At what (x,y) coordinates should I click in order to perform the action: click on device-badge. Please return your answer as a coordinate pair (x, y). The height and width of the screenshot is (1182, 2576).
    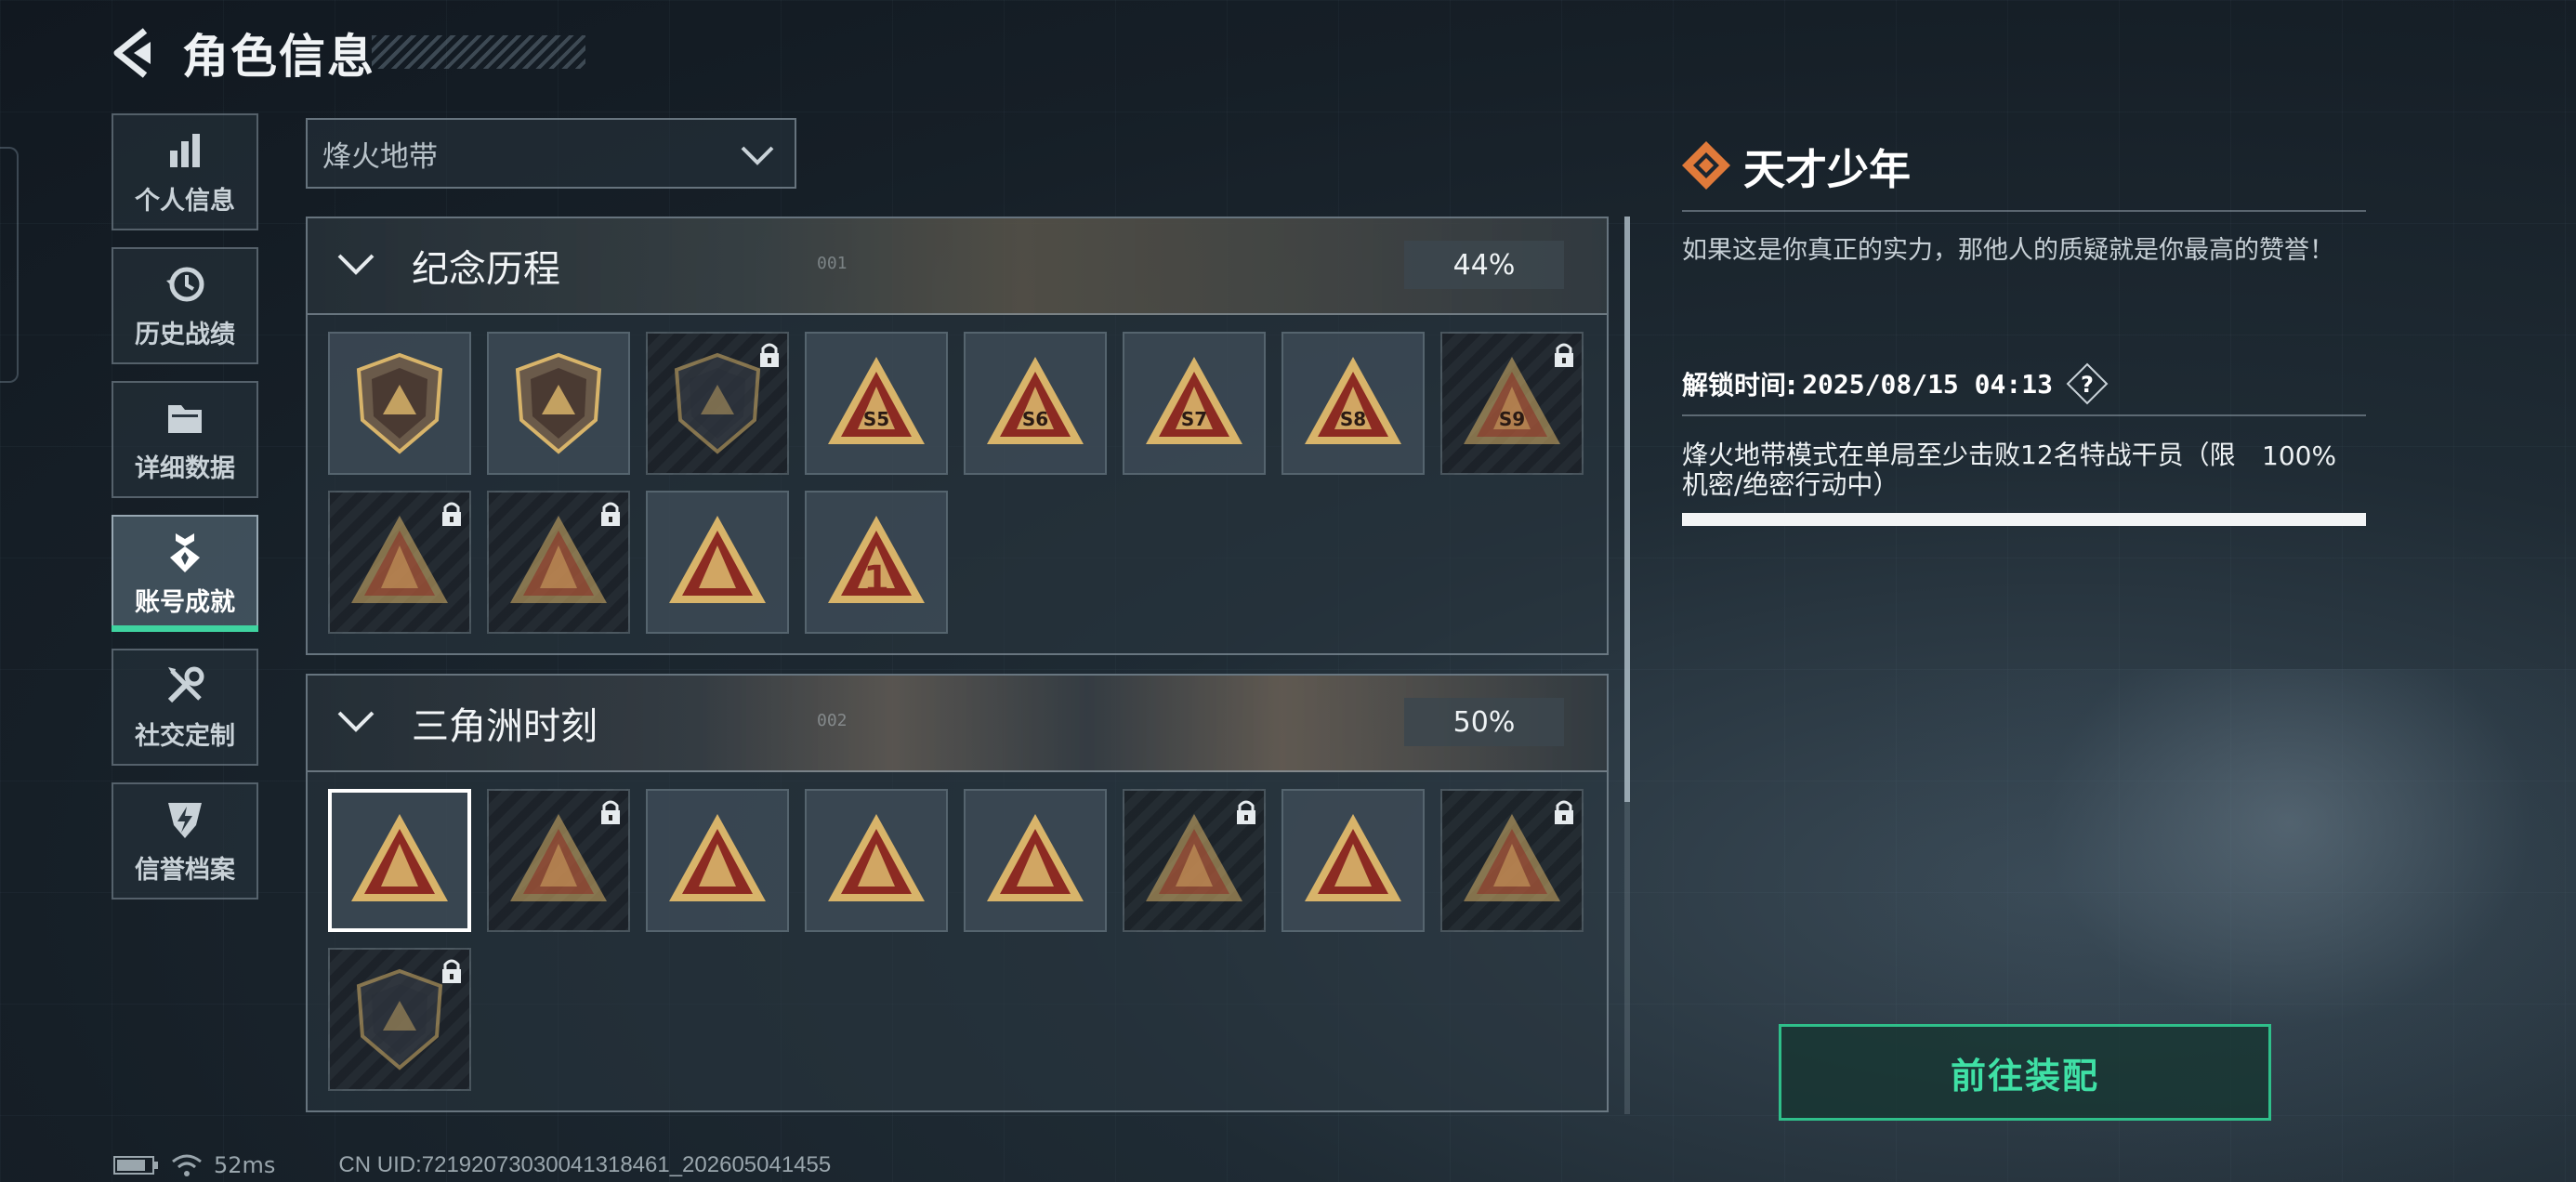
    Looking at the image, I should click on (558, 860).